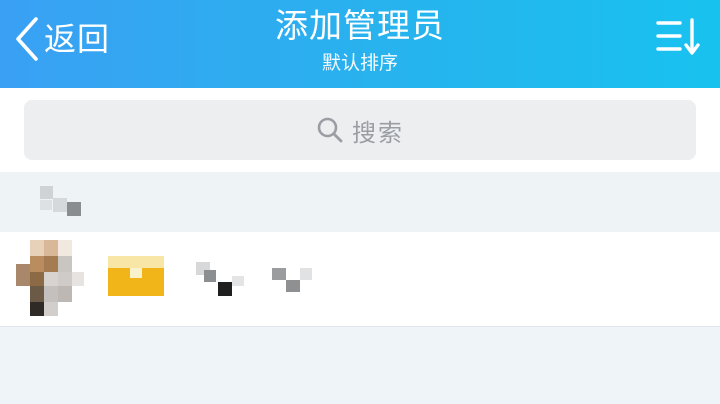 The height and width of the screenshot is (404, 720). I want to click on sort-button, so click(680, 39).